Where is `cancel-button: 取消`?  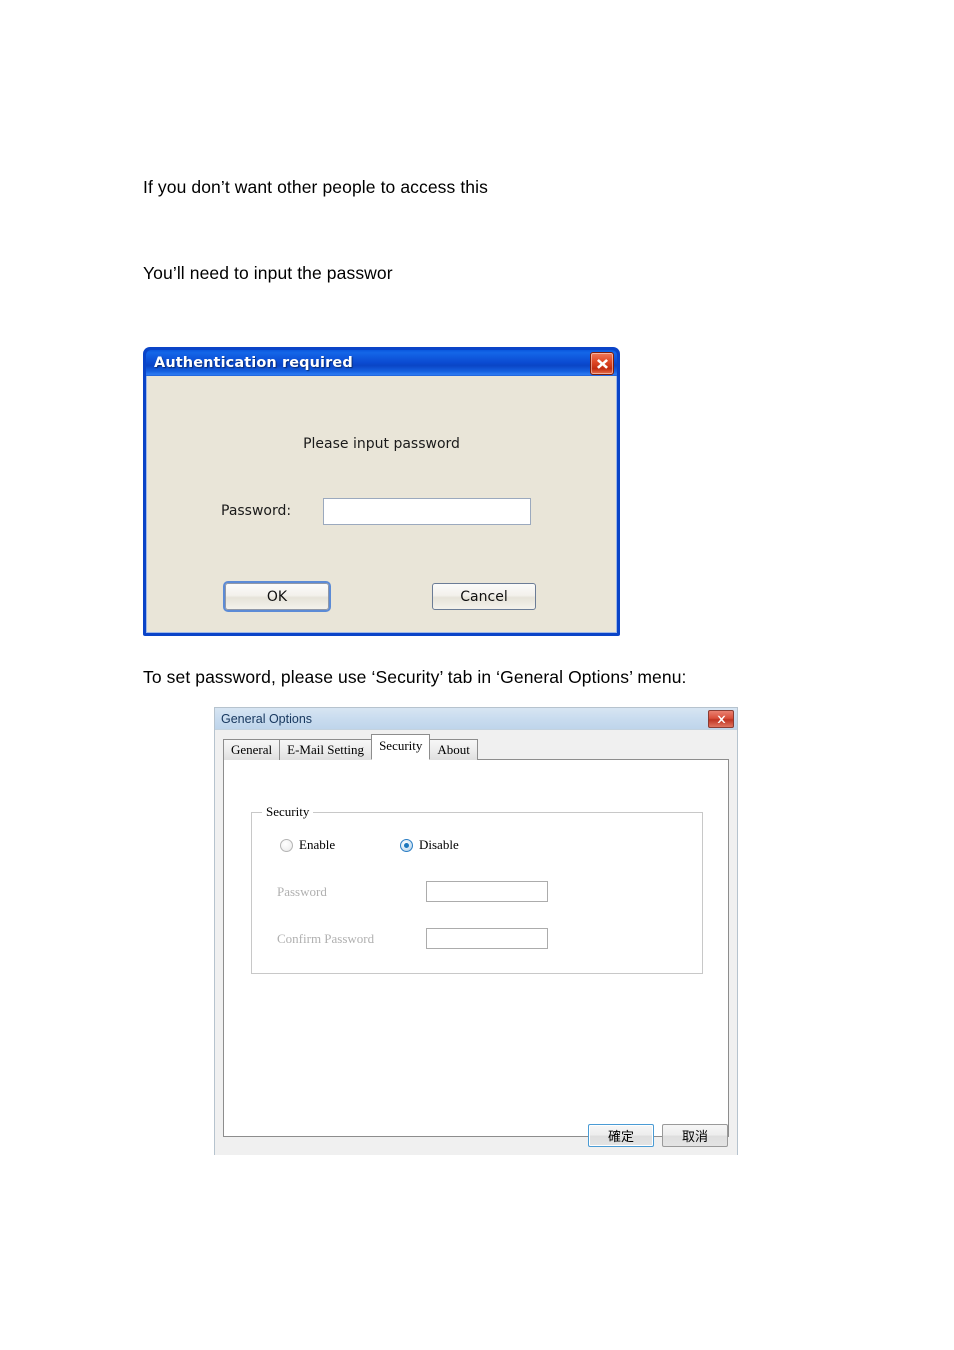
cancel-button: 取消 is located at coordinates (695, 1135).